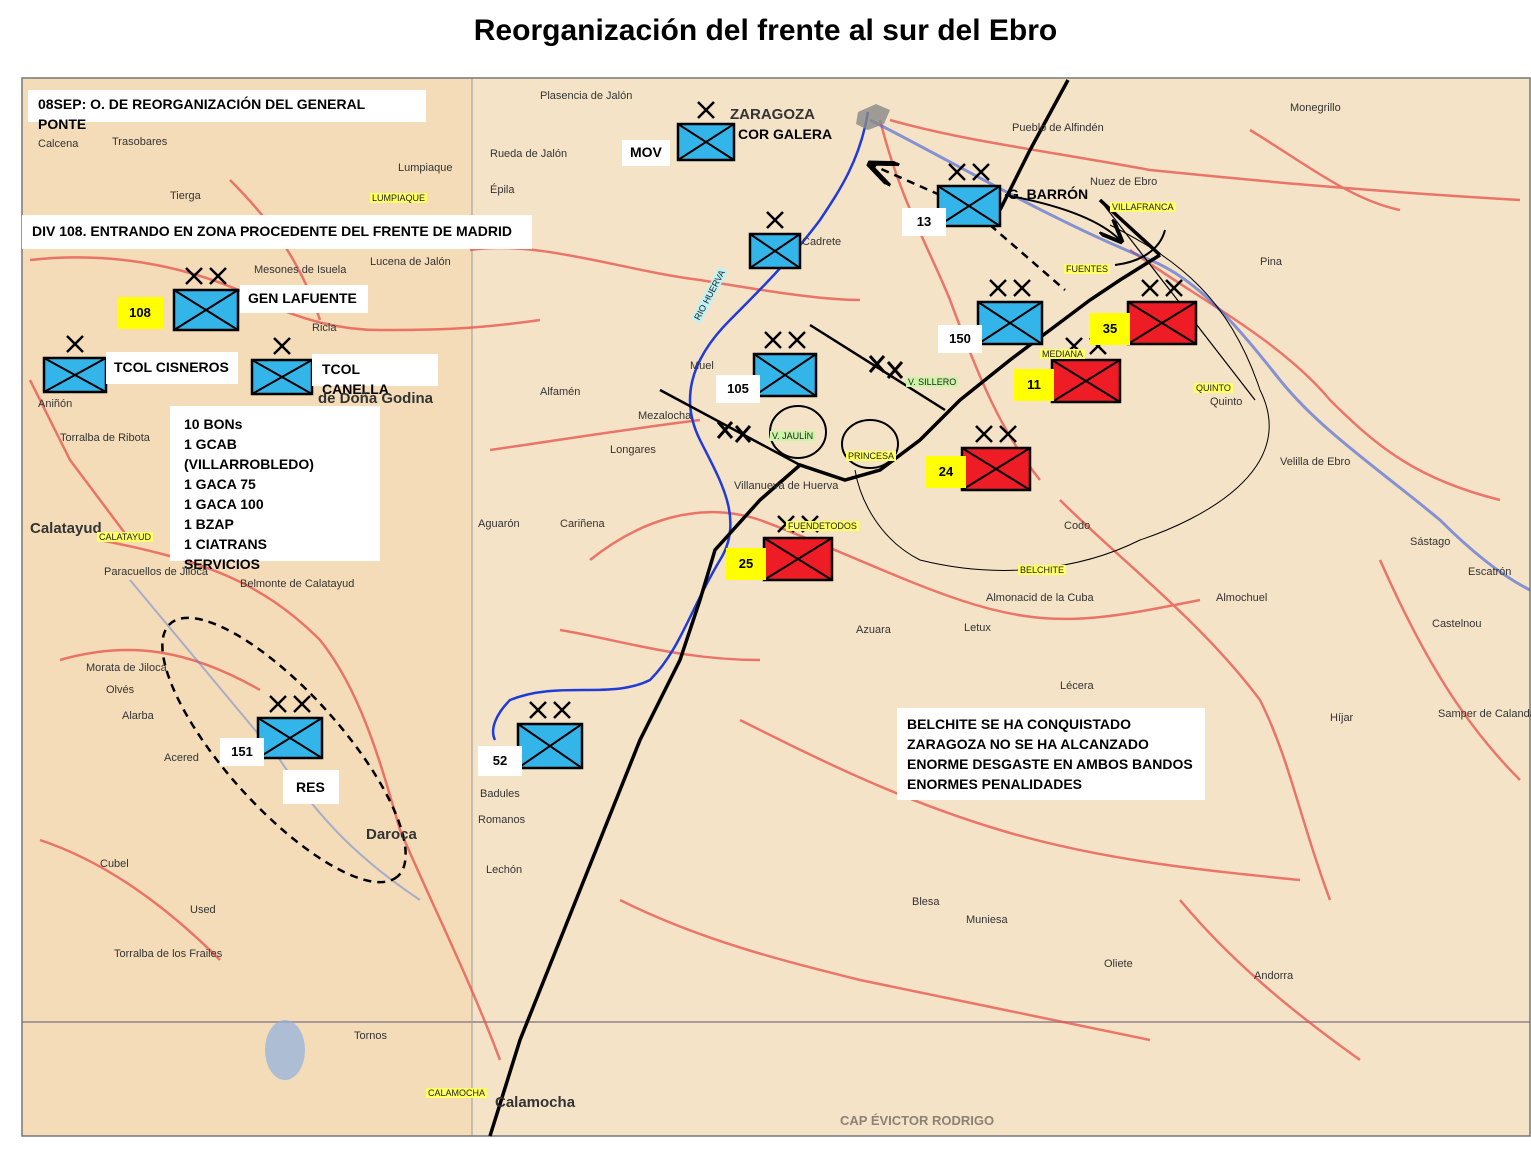 Image resolution: width=1531 pixels, height=1150 pixels. What do you see at coordinates (1490, 572) in the screenshot?
I see `town-label: Escatrón` at bounding box center [1490, 572].